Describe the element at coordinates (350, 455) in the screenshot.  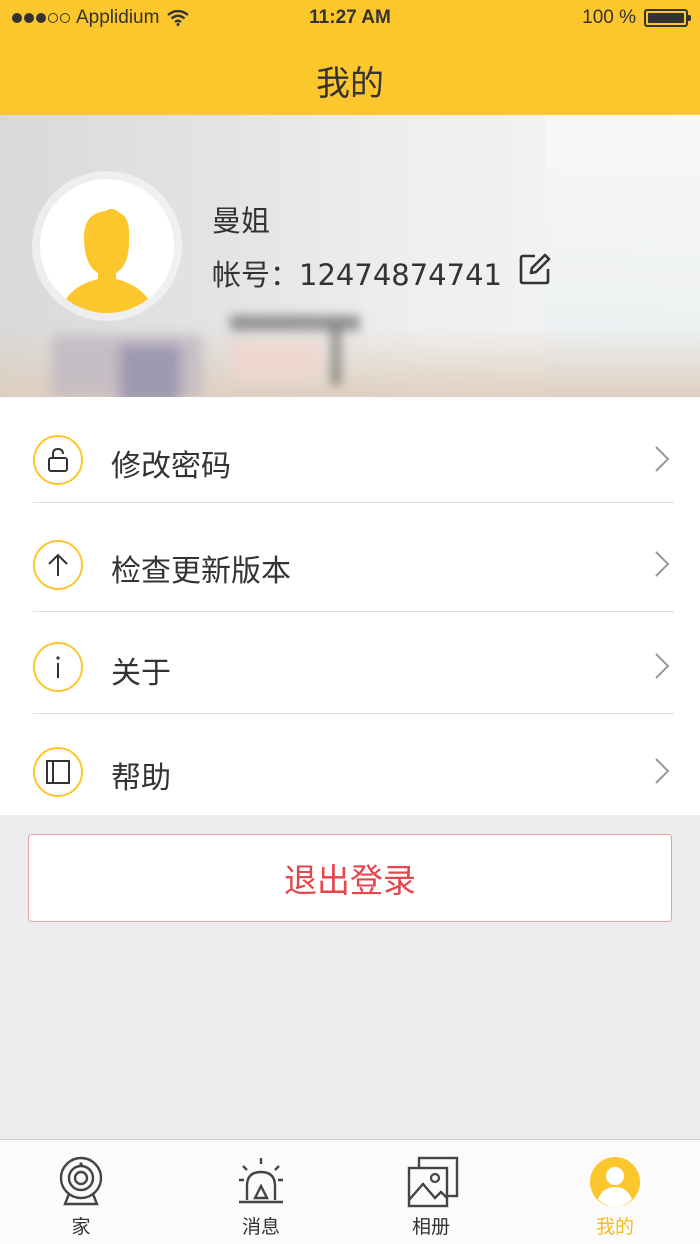
I see `menu-item-change-password: 修改密码` at that location.